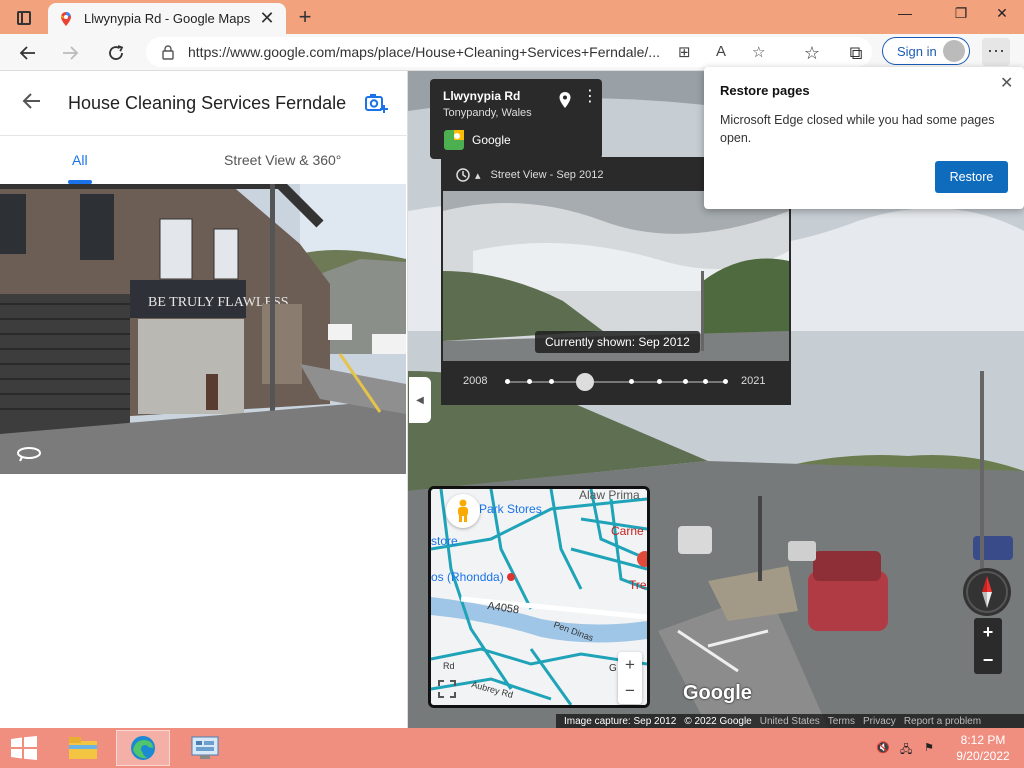 Image resolution: width=1024 pixels, height=768 pixels. I want to click on tab-title: Llwynypia Rd - Google Maps, so click(167, 18).